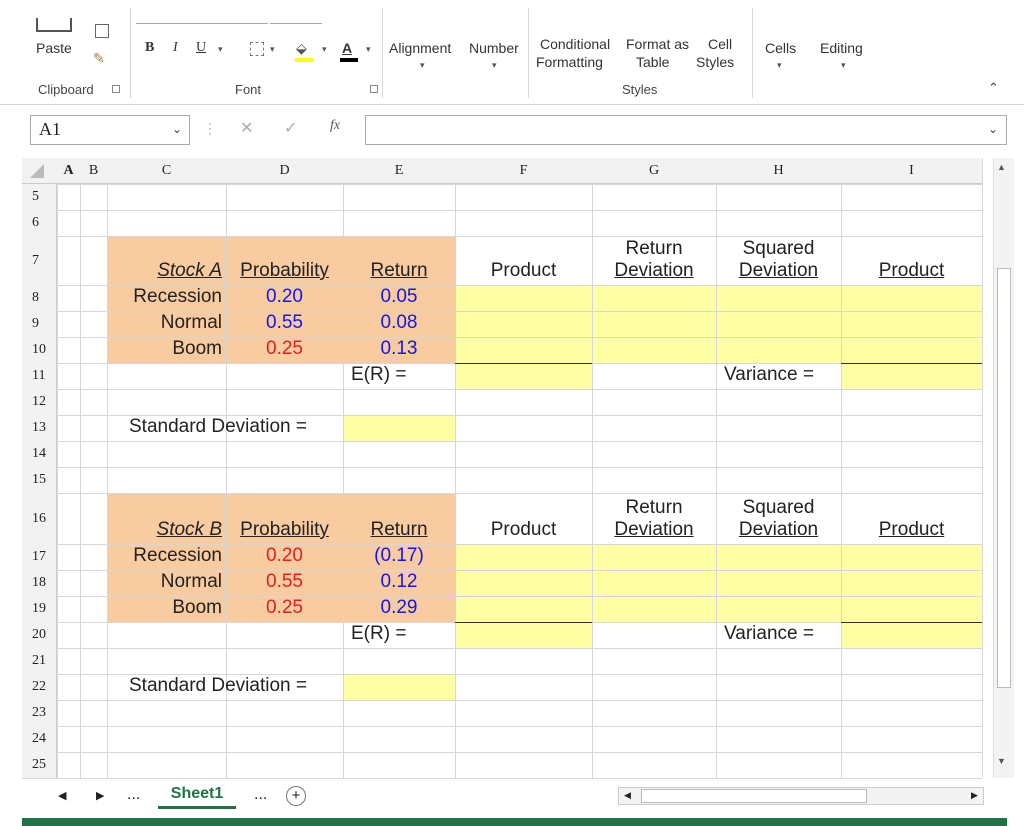 This screenshot has height=826, width=1024. I want to click on column-header-c: C, so click(166, 171).